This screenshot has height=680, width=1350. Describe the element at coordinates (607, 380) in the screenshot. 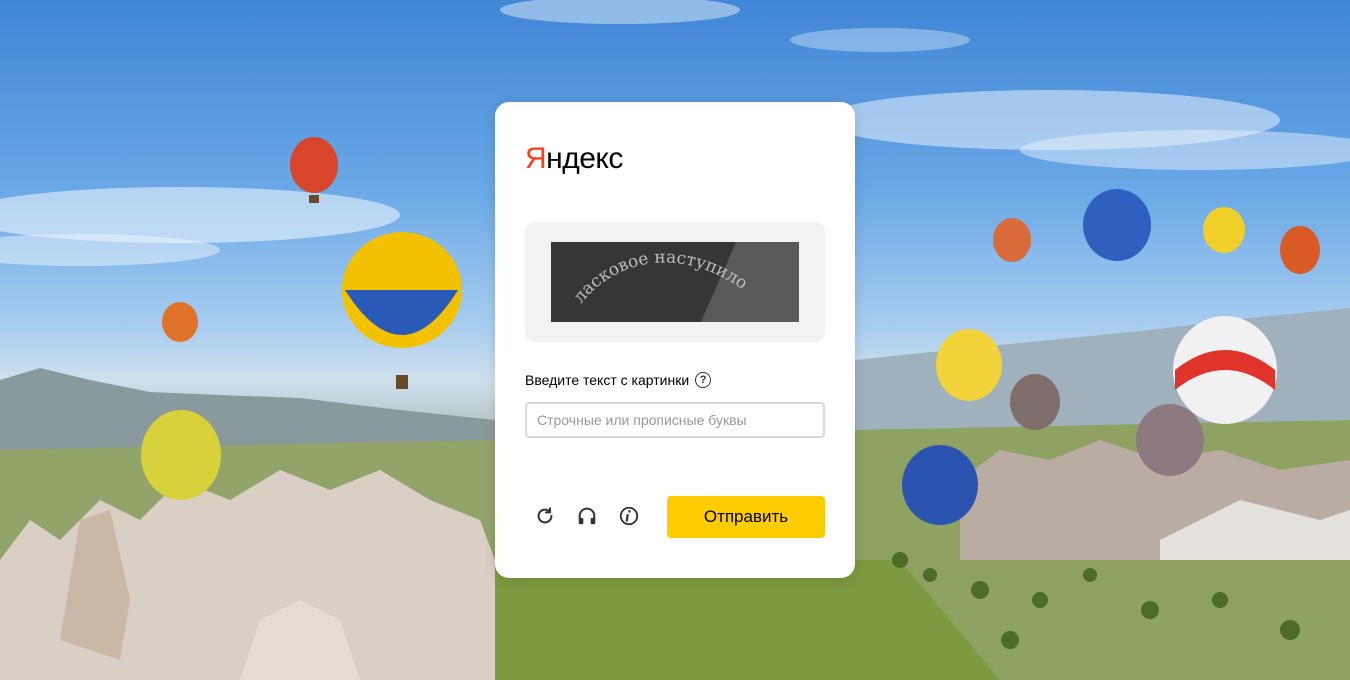

I see `captcha-prompt-label: Введите текст с картинки` at that location.